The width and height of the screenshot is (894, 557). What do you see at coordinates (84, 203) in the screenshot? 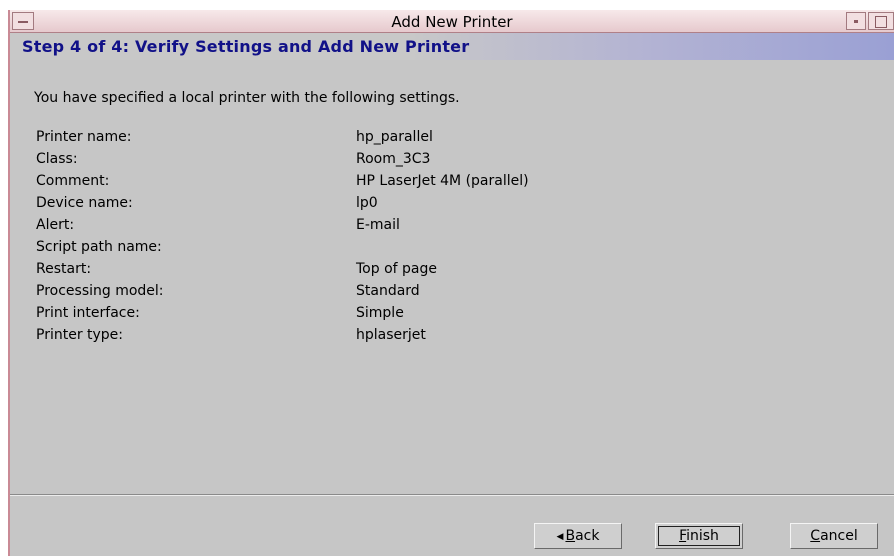
I see `setting-label: Device name:` at bounding box center [84, 203].